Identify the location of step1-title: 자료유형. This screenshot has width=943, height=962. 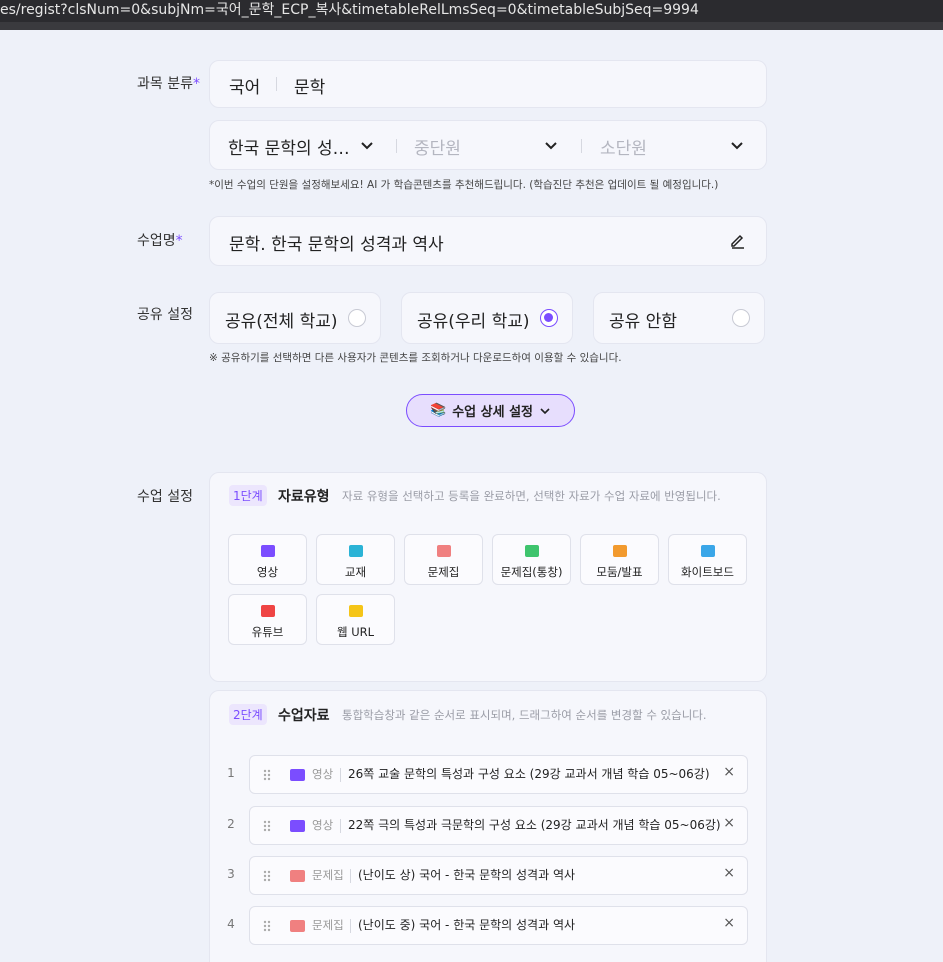
(304, 497).